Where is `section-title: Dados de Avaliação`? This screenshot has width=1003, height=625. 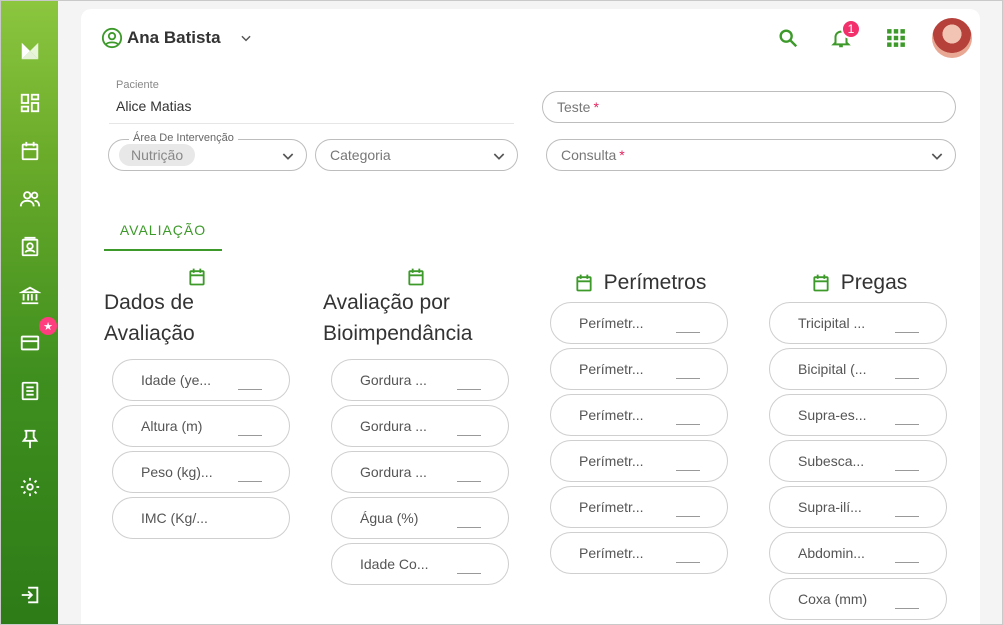
section-title: Dados de Avaliação is located at coordinates (204, 318).